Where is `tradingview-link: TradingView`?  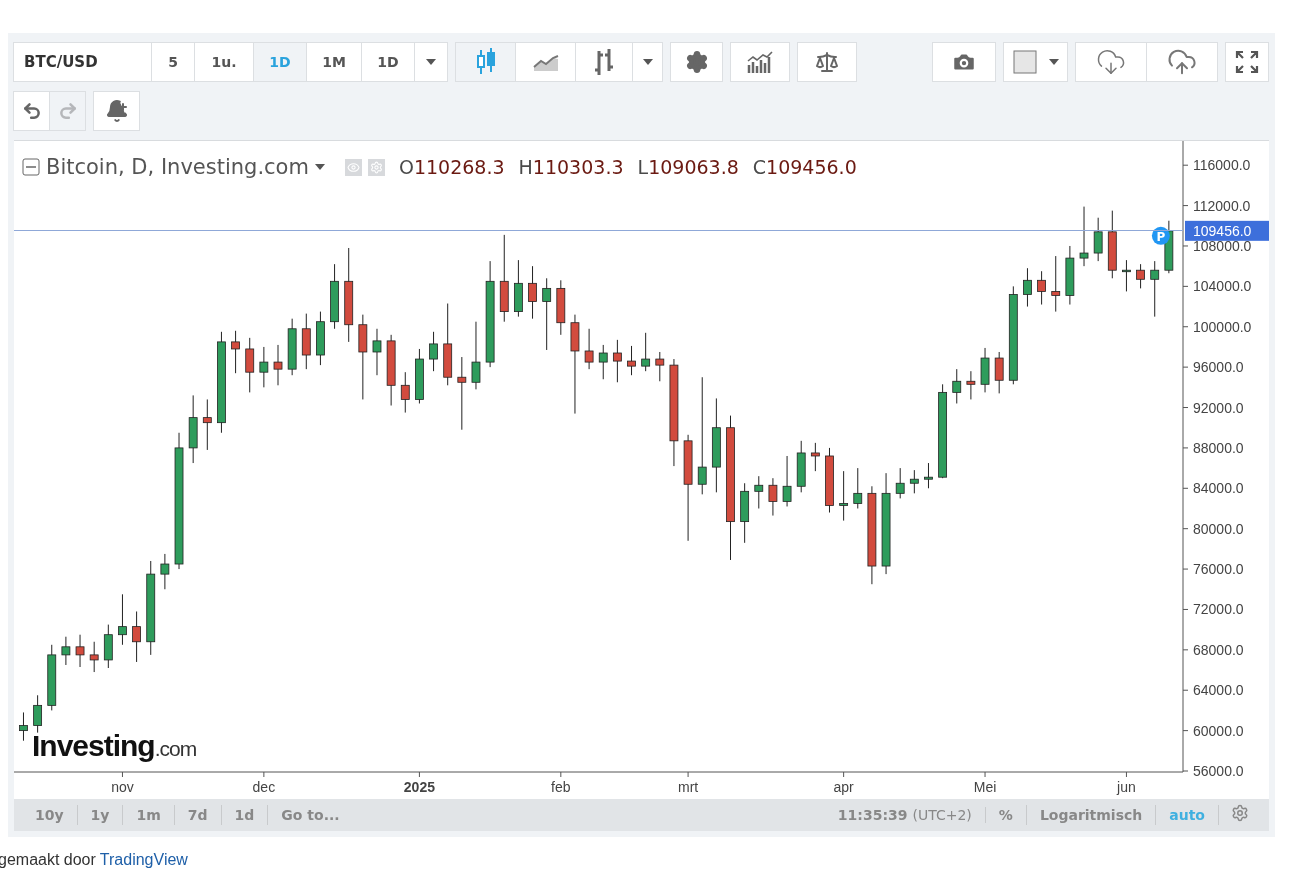
tradingview-link: TradingView is located at coordinates (143, 860).